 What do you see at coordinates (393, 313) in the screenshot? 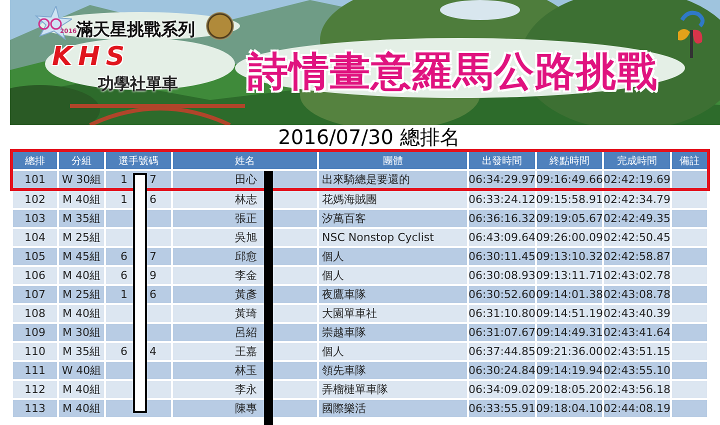
I see `table-cell: 大園單車社` at bounding box center [393, 313].